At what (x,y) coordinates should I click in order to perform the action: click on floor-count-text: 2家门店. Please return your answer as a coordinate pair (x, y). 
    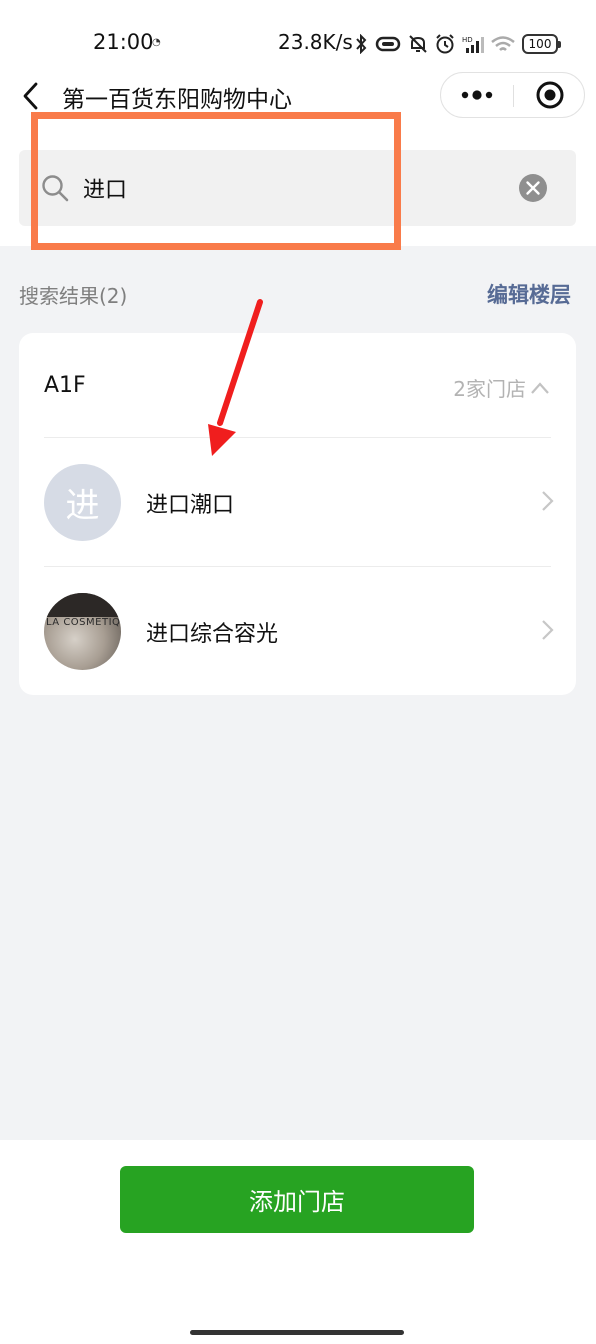
    Looking at the image, I should click on (489, 389).